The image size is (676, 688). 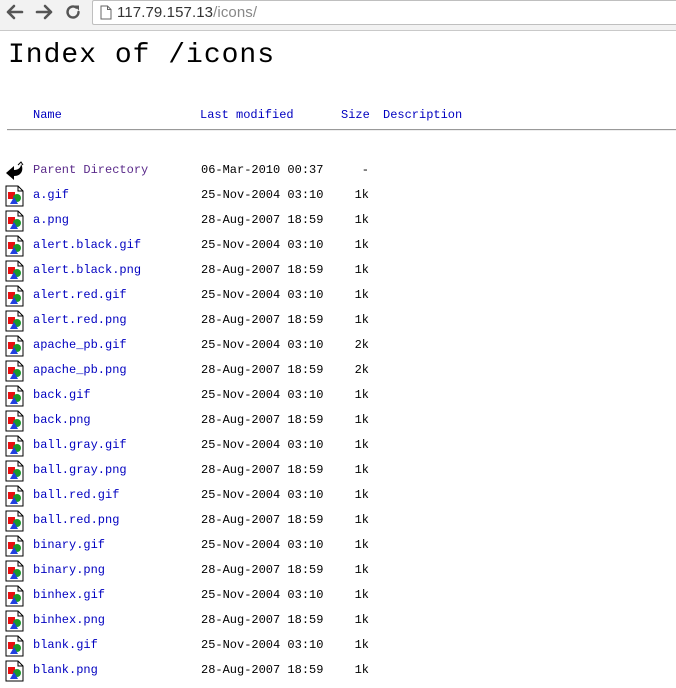 What do you see at coordinates (338, 349) in the screenshot?
I see `file-row: apache_pb.gif 25-Nov-2004 03:10 2k` at bounding box center [338, 349].